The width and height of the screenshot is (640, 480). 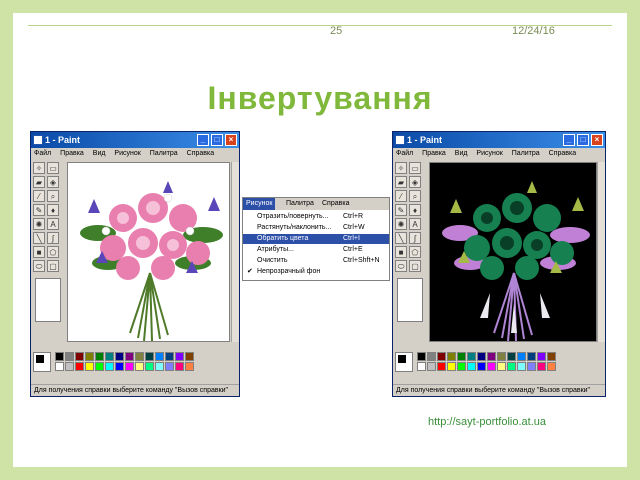 I want to click on menu-image: Рисунок, so click(x=127, y=153).